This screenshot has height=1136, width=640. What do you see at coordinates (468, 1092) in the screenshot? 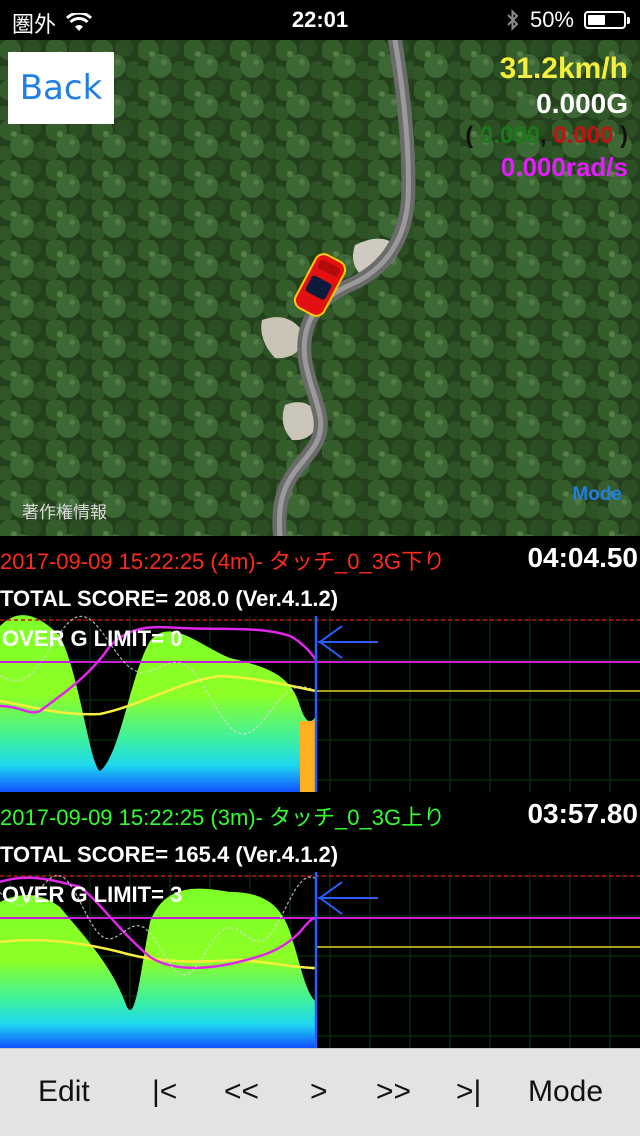
I see `last-button: >|` at bounding box center [468, 1092].